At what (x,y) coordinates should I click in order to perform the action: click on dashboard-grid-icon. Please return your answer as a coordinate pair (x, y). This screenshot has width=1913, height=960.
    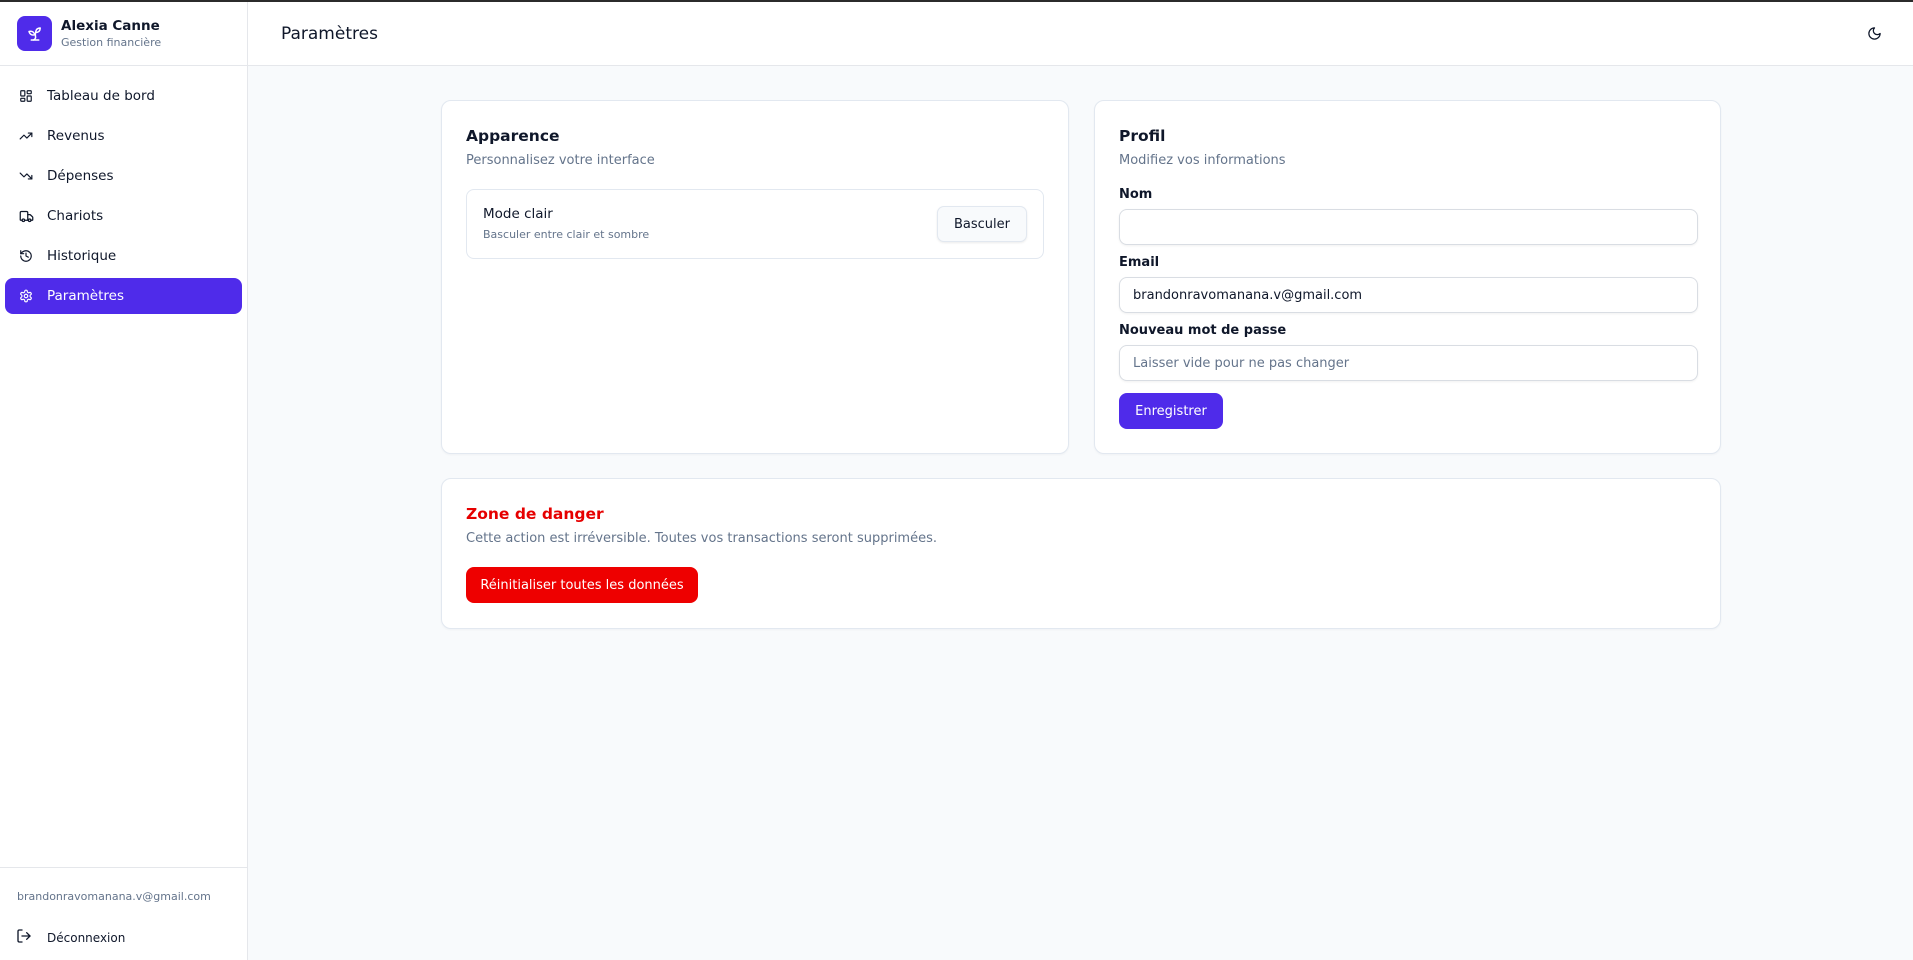
    Looking at the image, I should click on (26, 96).